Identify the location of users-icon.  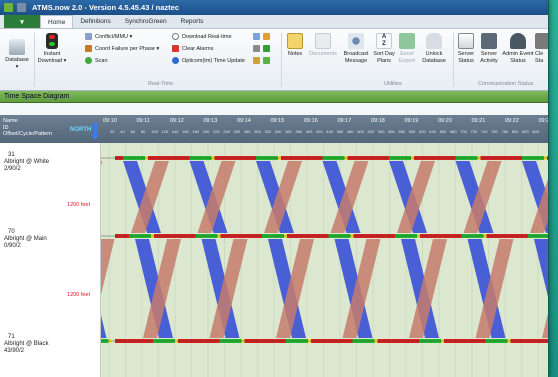
(518, 41).